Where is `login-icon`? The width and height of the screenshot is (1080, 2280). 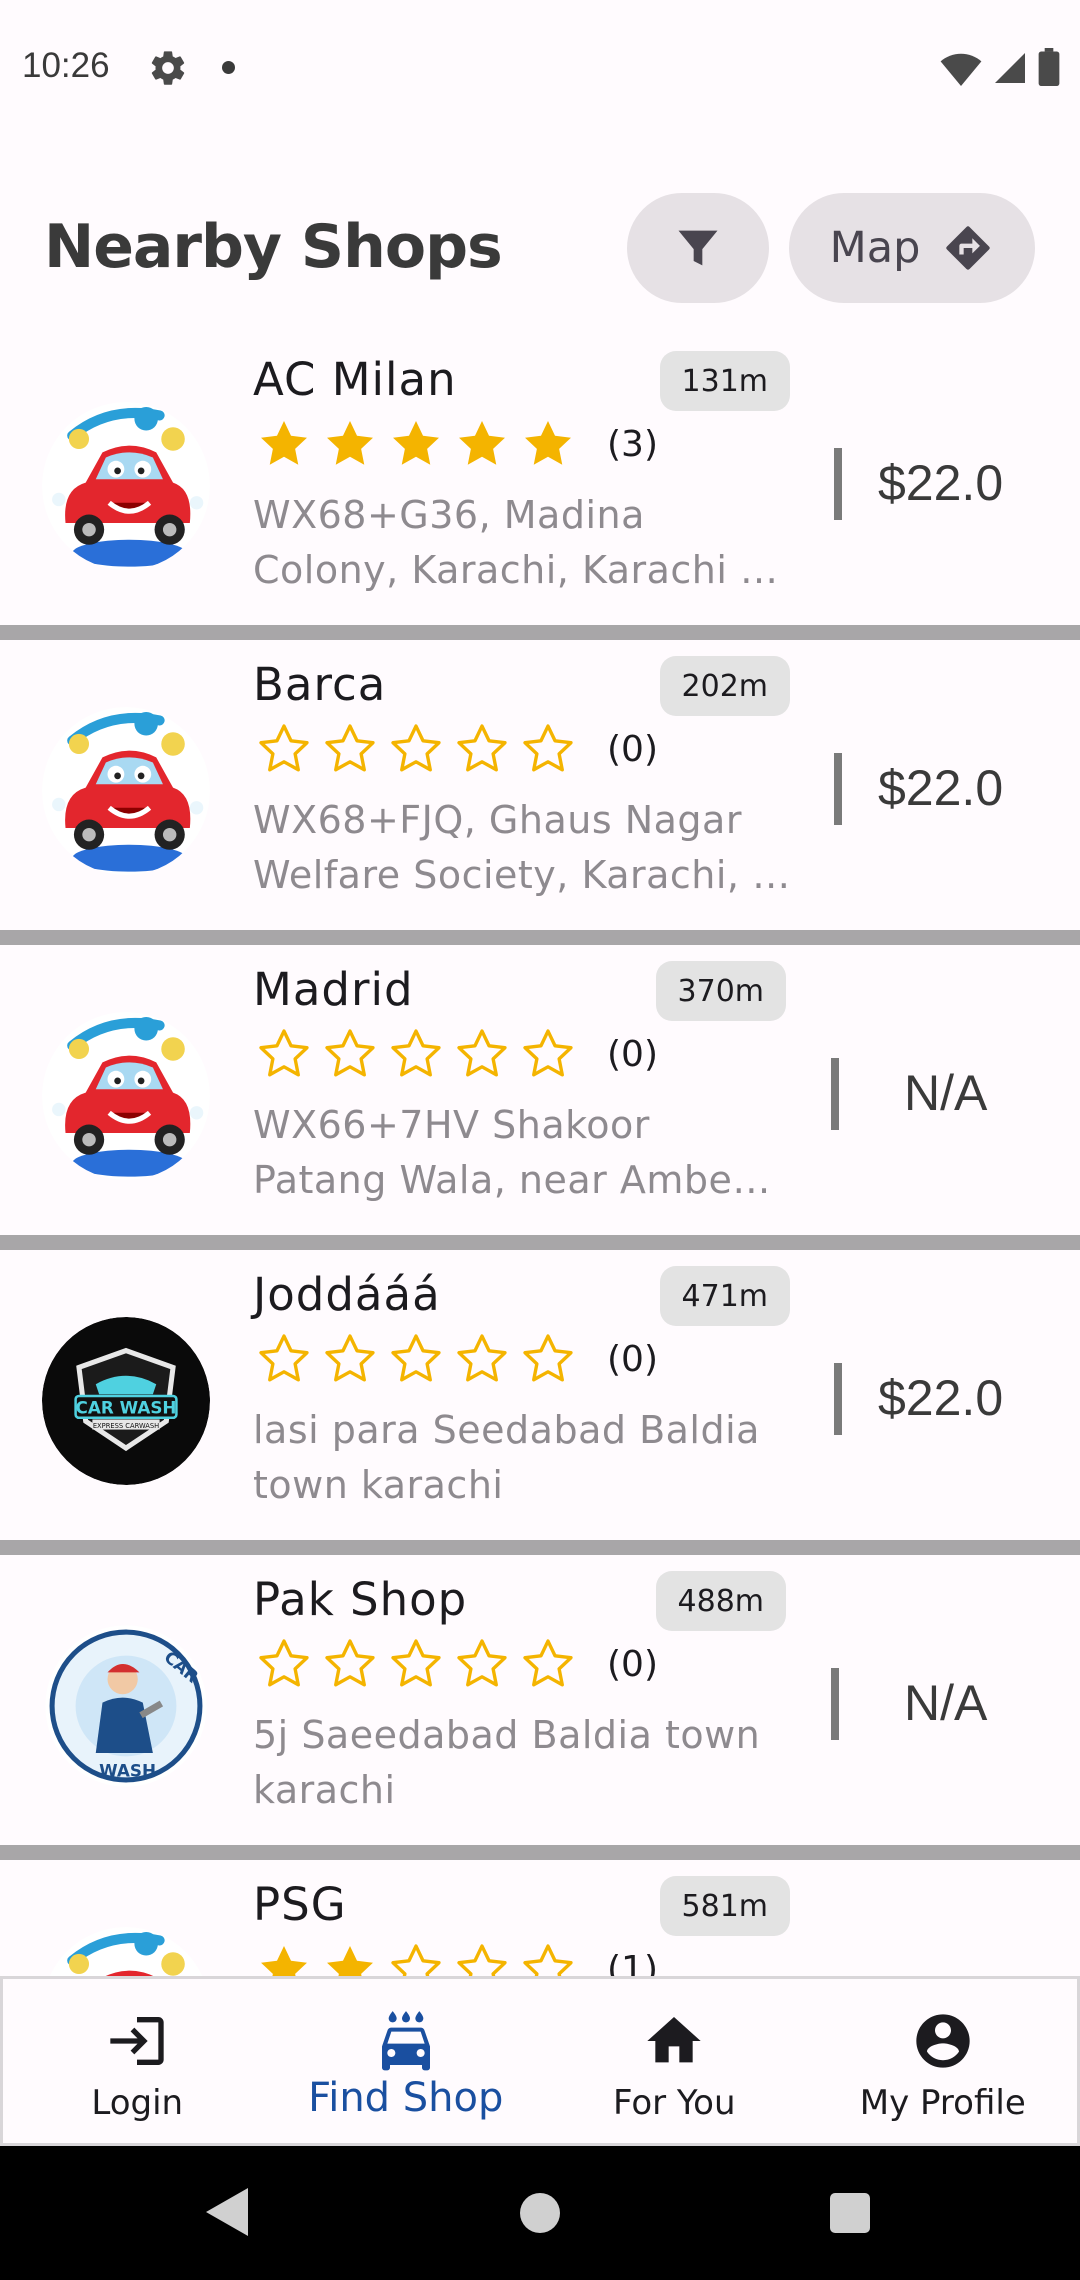 login-icon is located at coordinates (137, 2041).